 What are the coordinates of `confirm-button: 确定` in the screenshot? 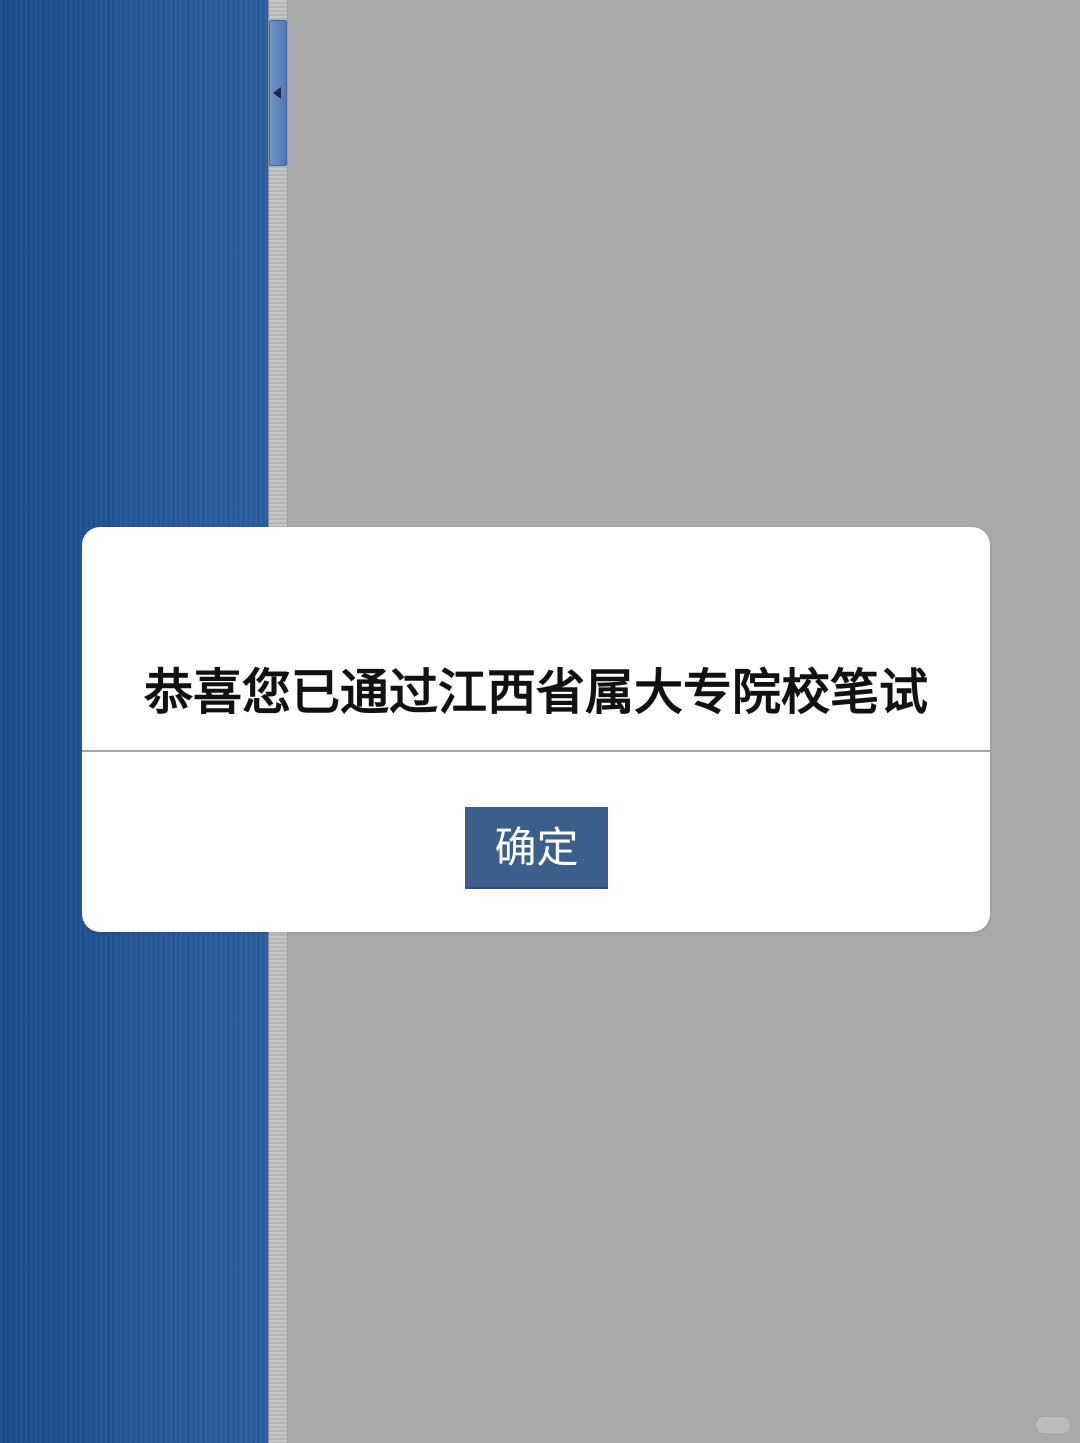 It's located at (536, 848).